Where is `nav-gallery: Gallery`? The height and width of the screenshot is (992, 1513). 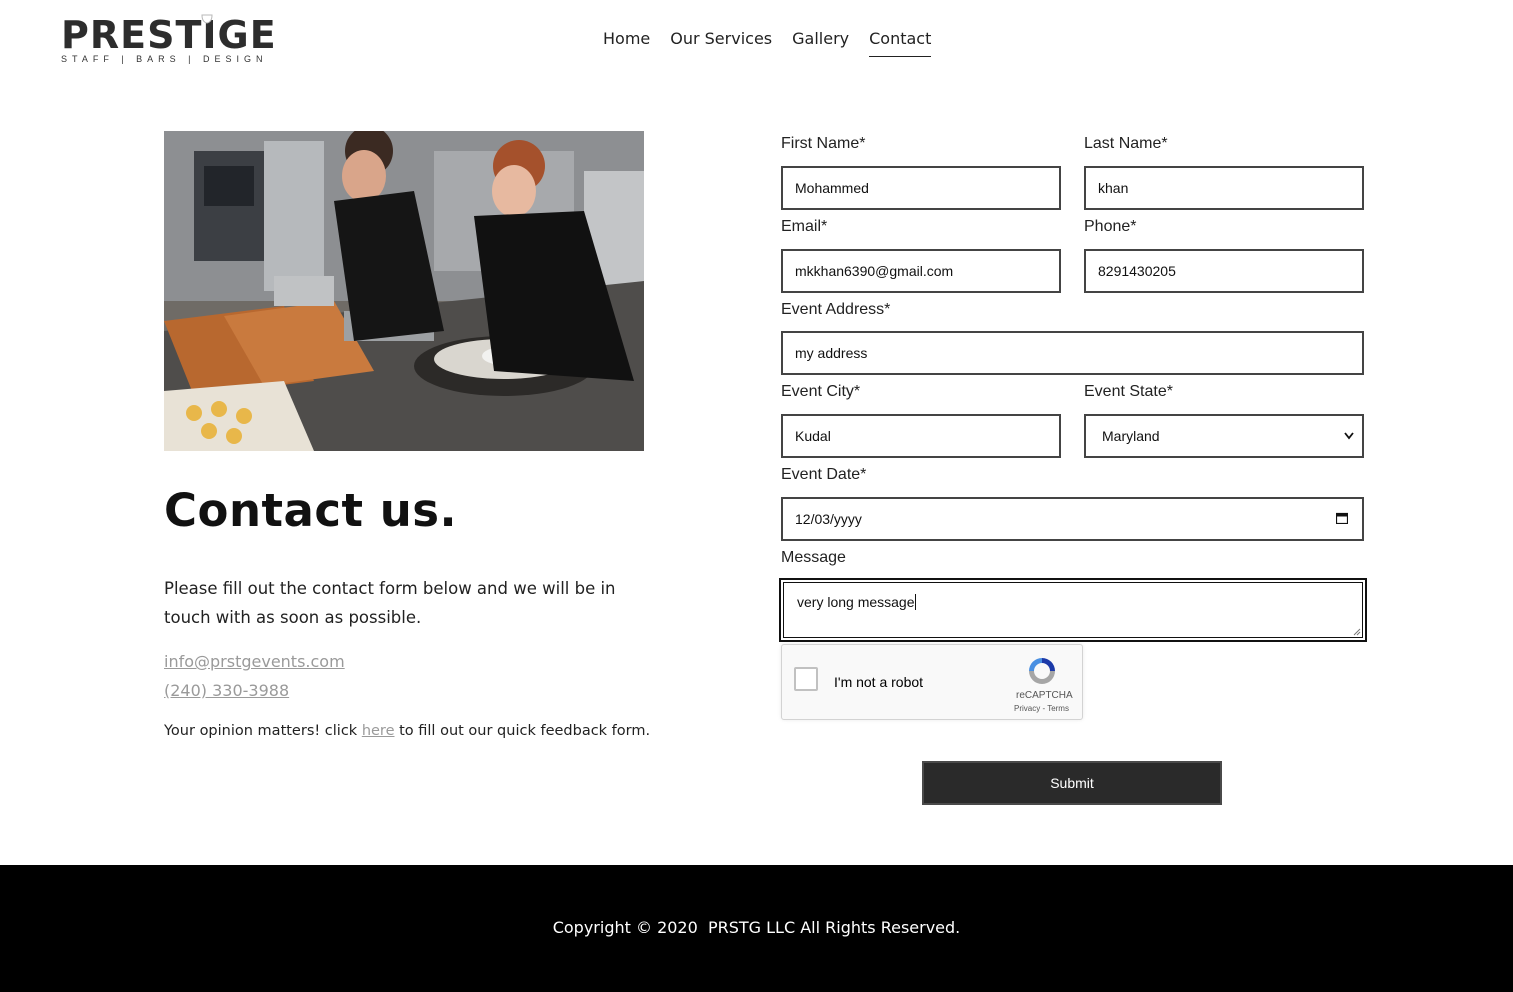 nav-gallery: Gallery is located at coordinates (820, 42).